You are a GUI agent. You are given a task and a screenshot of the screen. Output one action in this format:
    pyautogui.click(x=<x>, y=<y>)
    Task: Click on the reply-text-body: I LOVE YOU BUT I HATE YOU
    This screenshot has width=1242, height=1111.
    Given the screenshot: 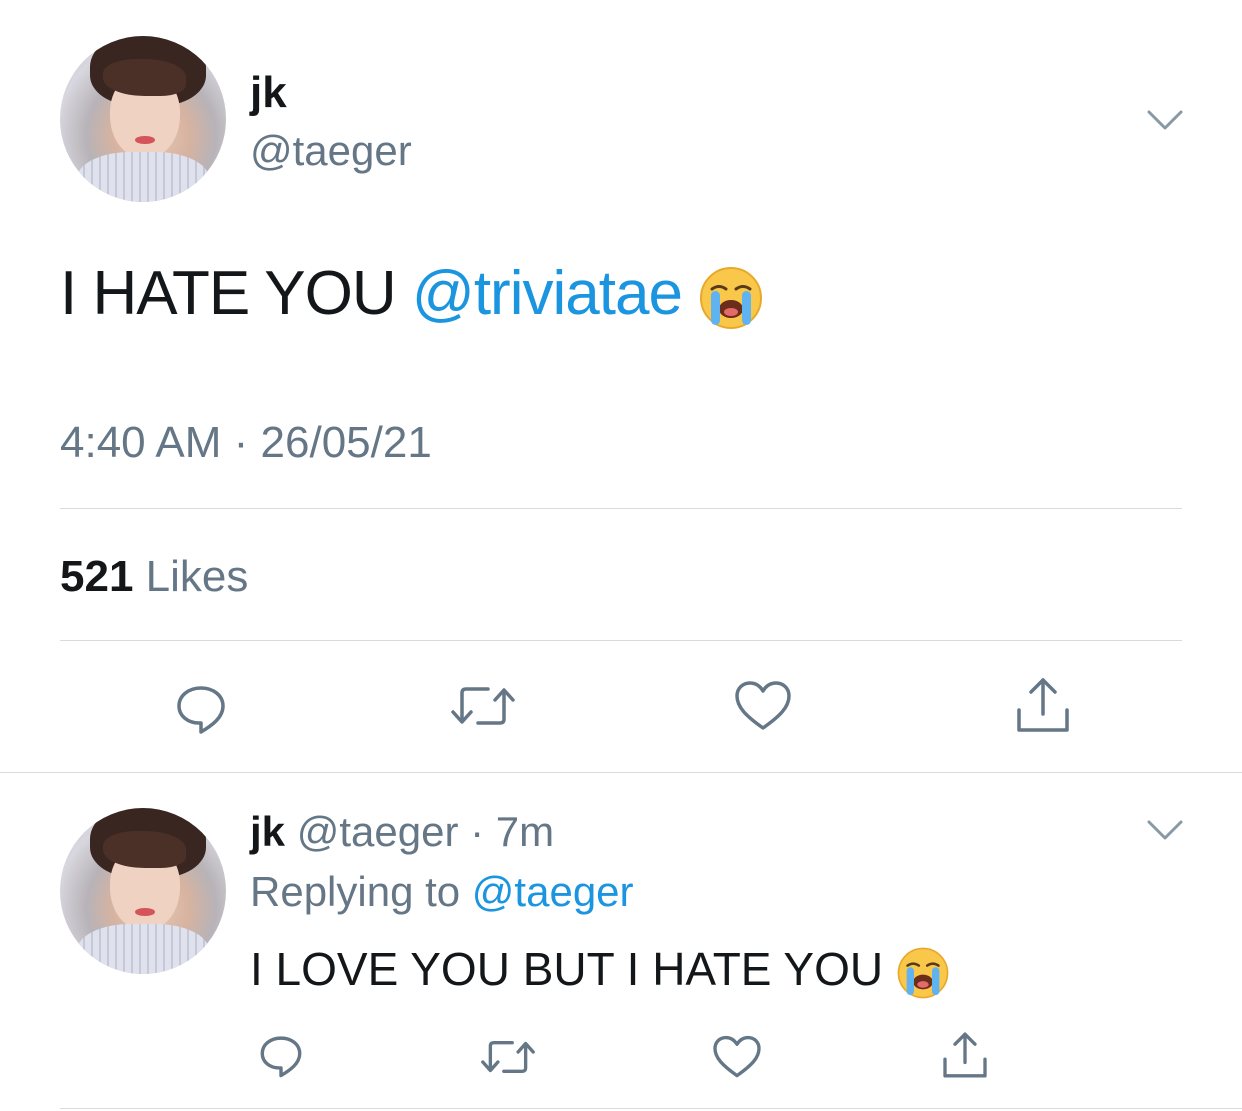 What is the action you would take?
    pyautogui.click(x=573, y=969)
    